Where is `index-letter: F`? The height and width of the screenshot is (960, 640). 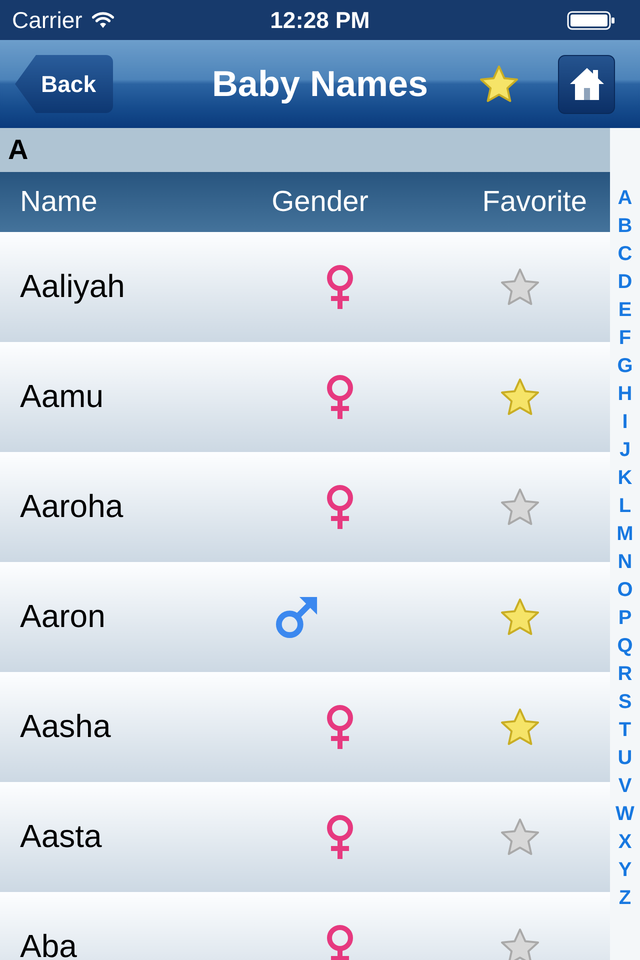 index-letter: F is located at coordinates (625, 338).